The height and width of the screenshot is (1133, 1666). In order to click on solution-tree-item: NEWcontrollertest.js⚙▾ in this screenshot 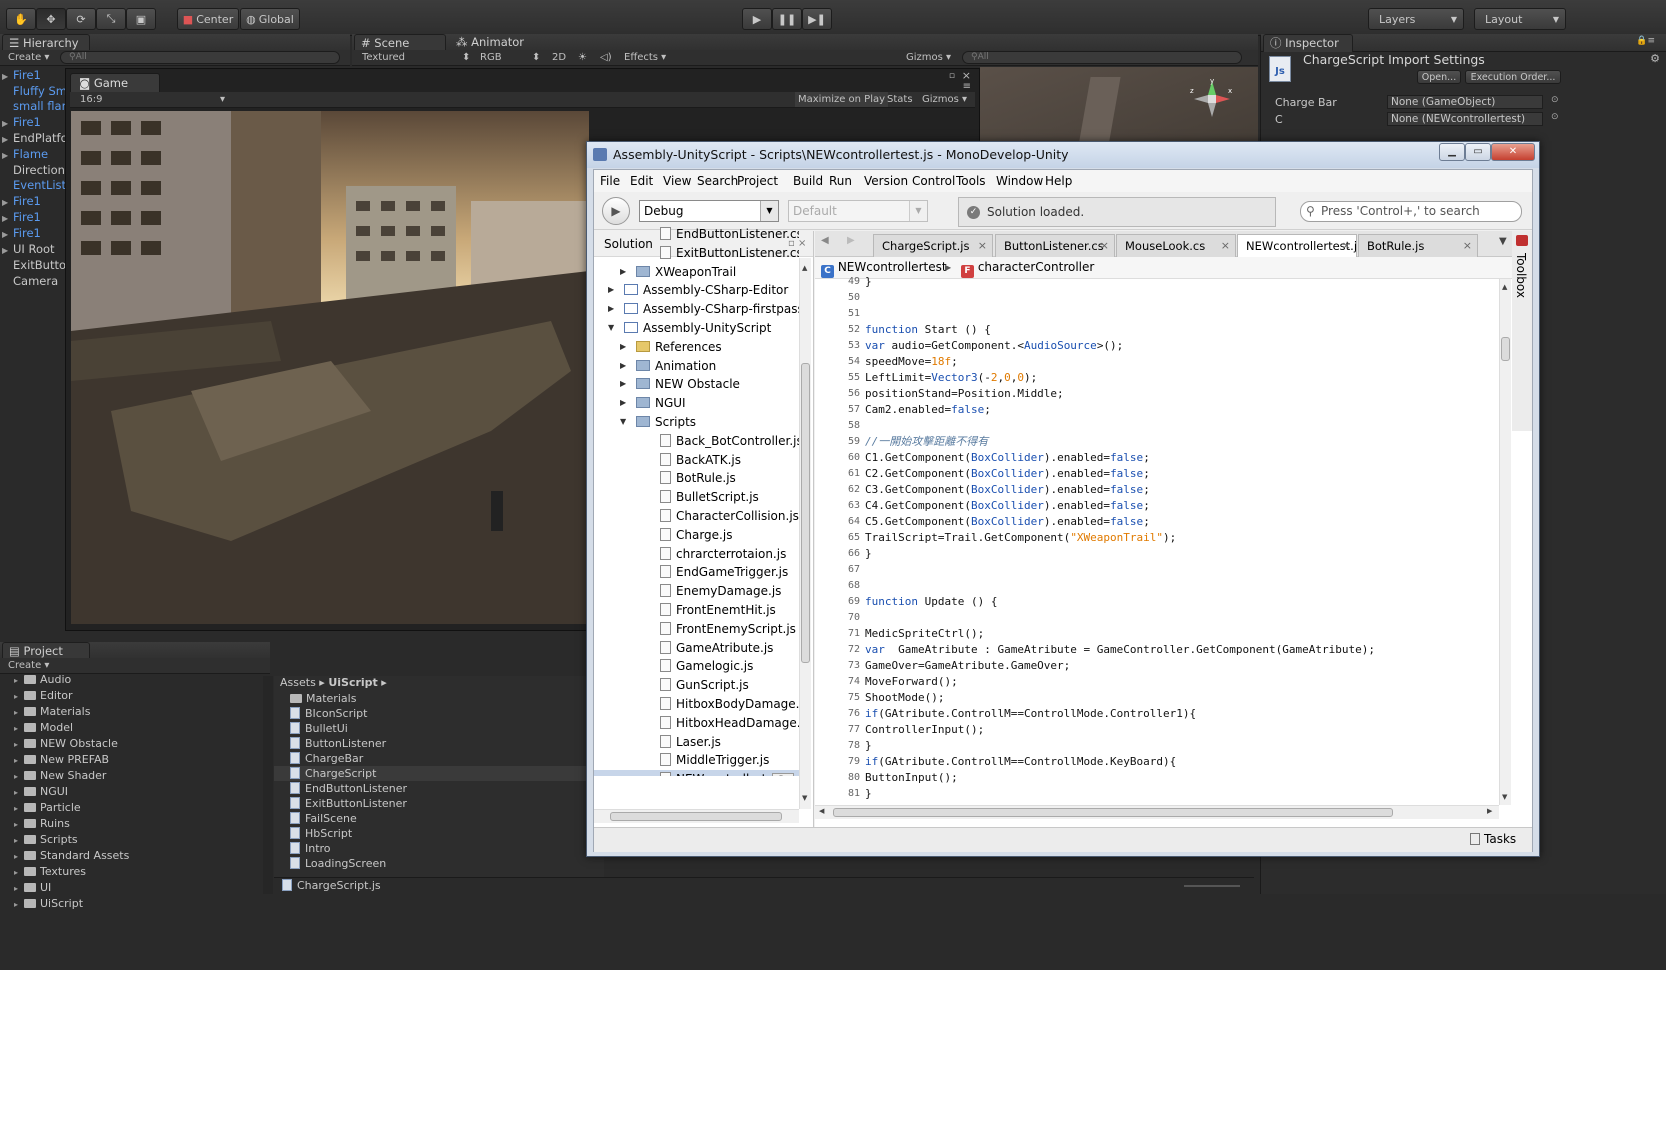, I will do `click(696, 773)`.